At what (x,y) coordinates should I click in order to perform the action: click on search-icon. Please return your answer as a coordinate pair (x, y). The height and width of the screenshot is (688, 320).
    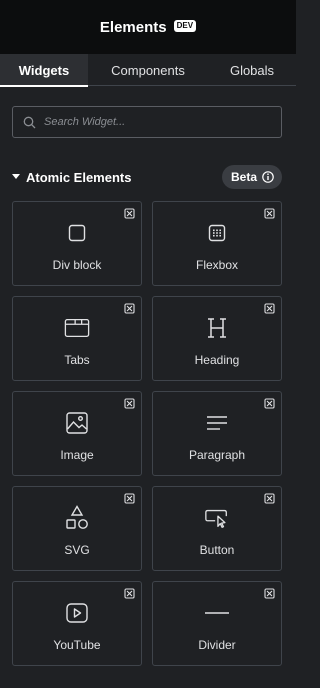
    Looking at the image, I should click on (29, 122).